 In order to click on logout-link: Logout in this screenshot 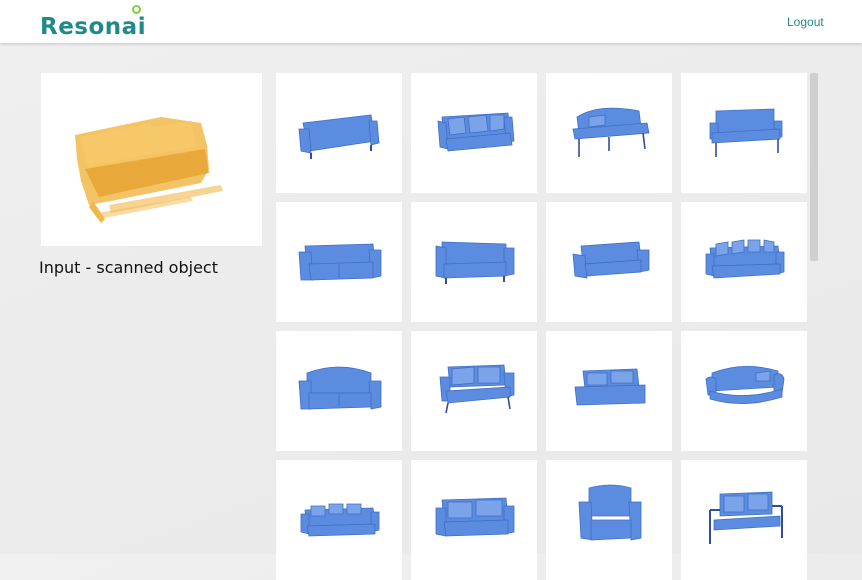, I will do `click(805, 22)`.